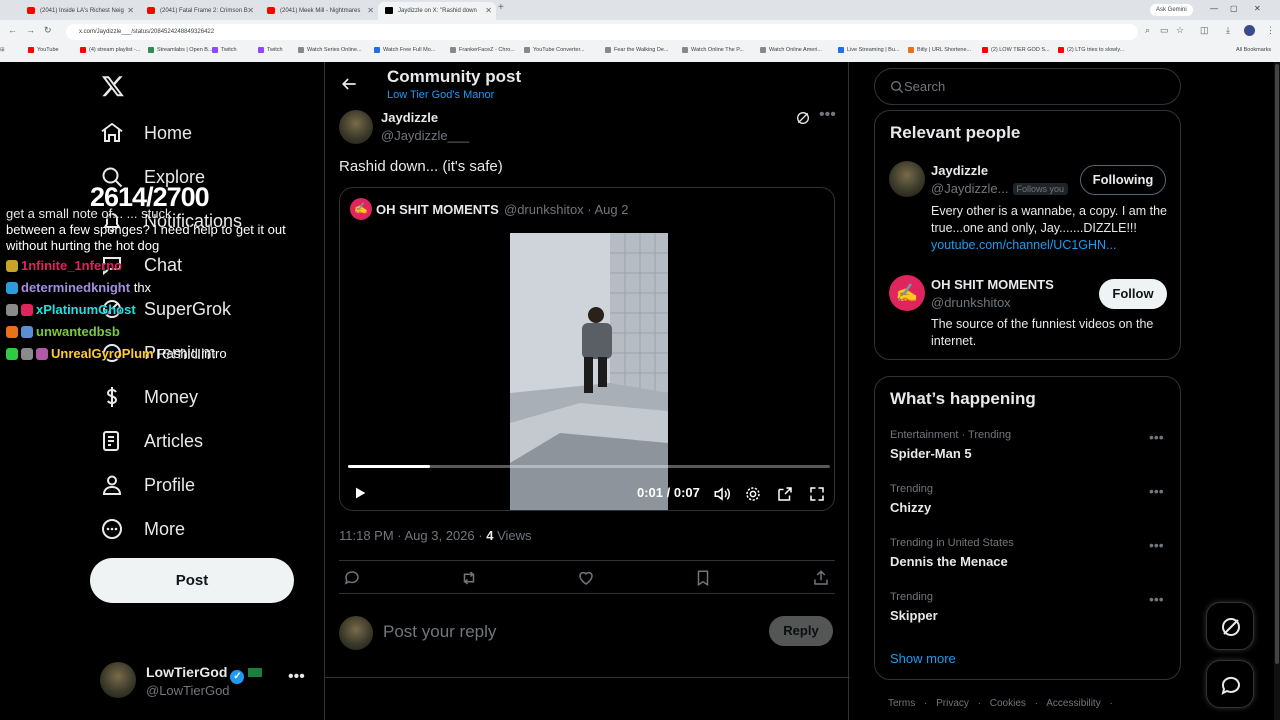 This screenshot has height=720, width=1280. What do you see at coordinates (43, 50) in the screenshot?
I see `bookmark-item: YouTube` at bounding box center [43, 50].